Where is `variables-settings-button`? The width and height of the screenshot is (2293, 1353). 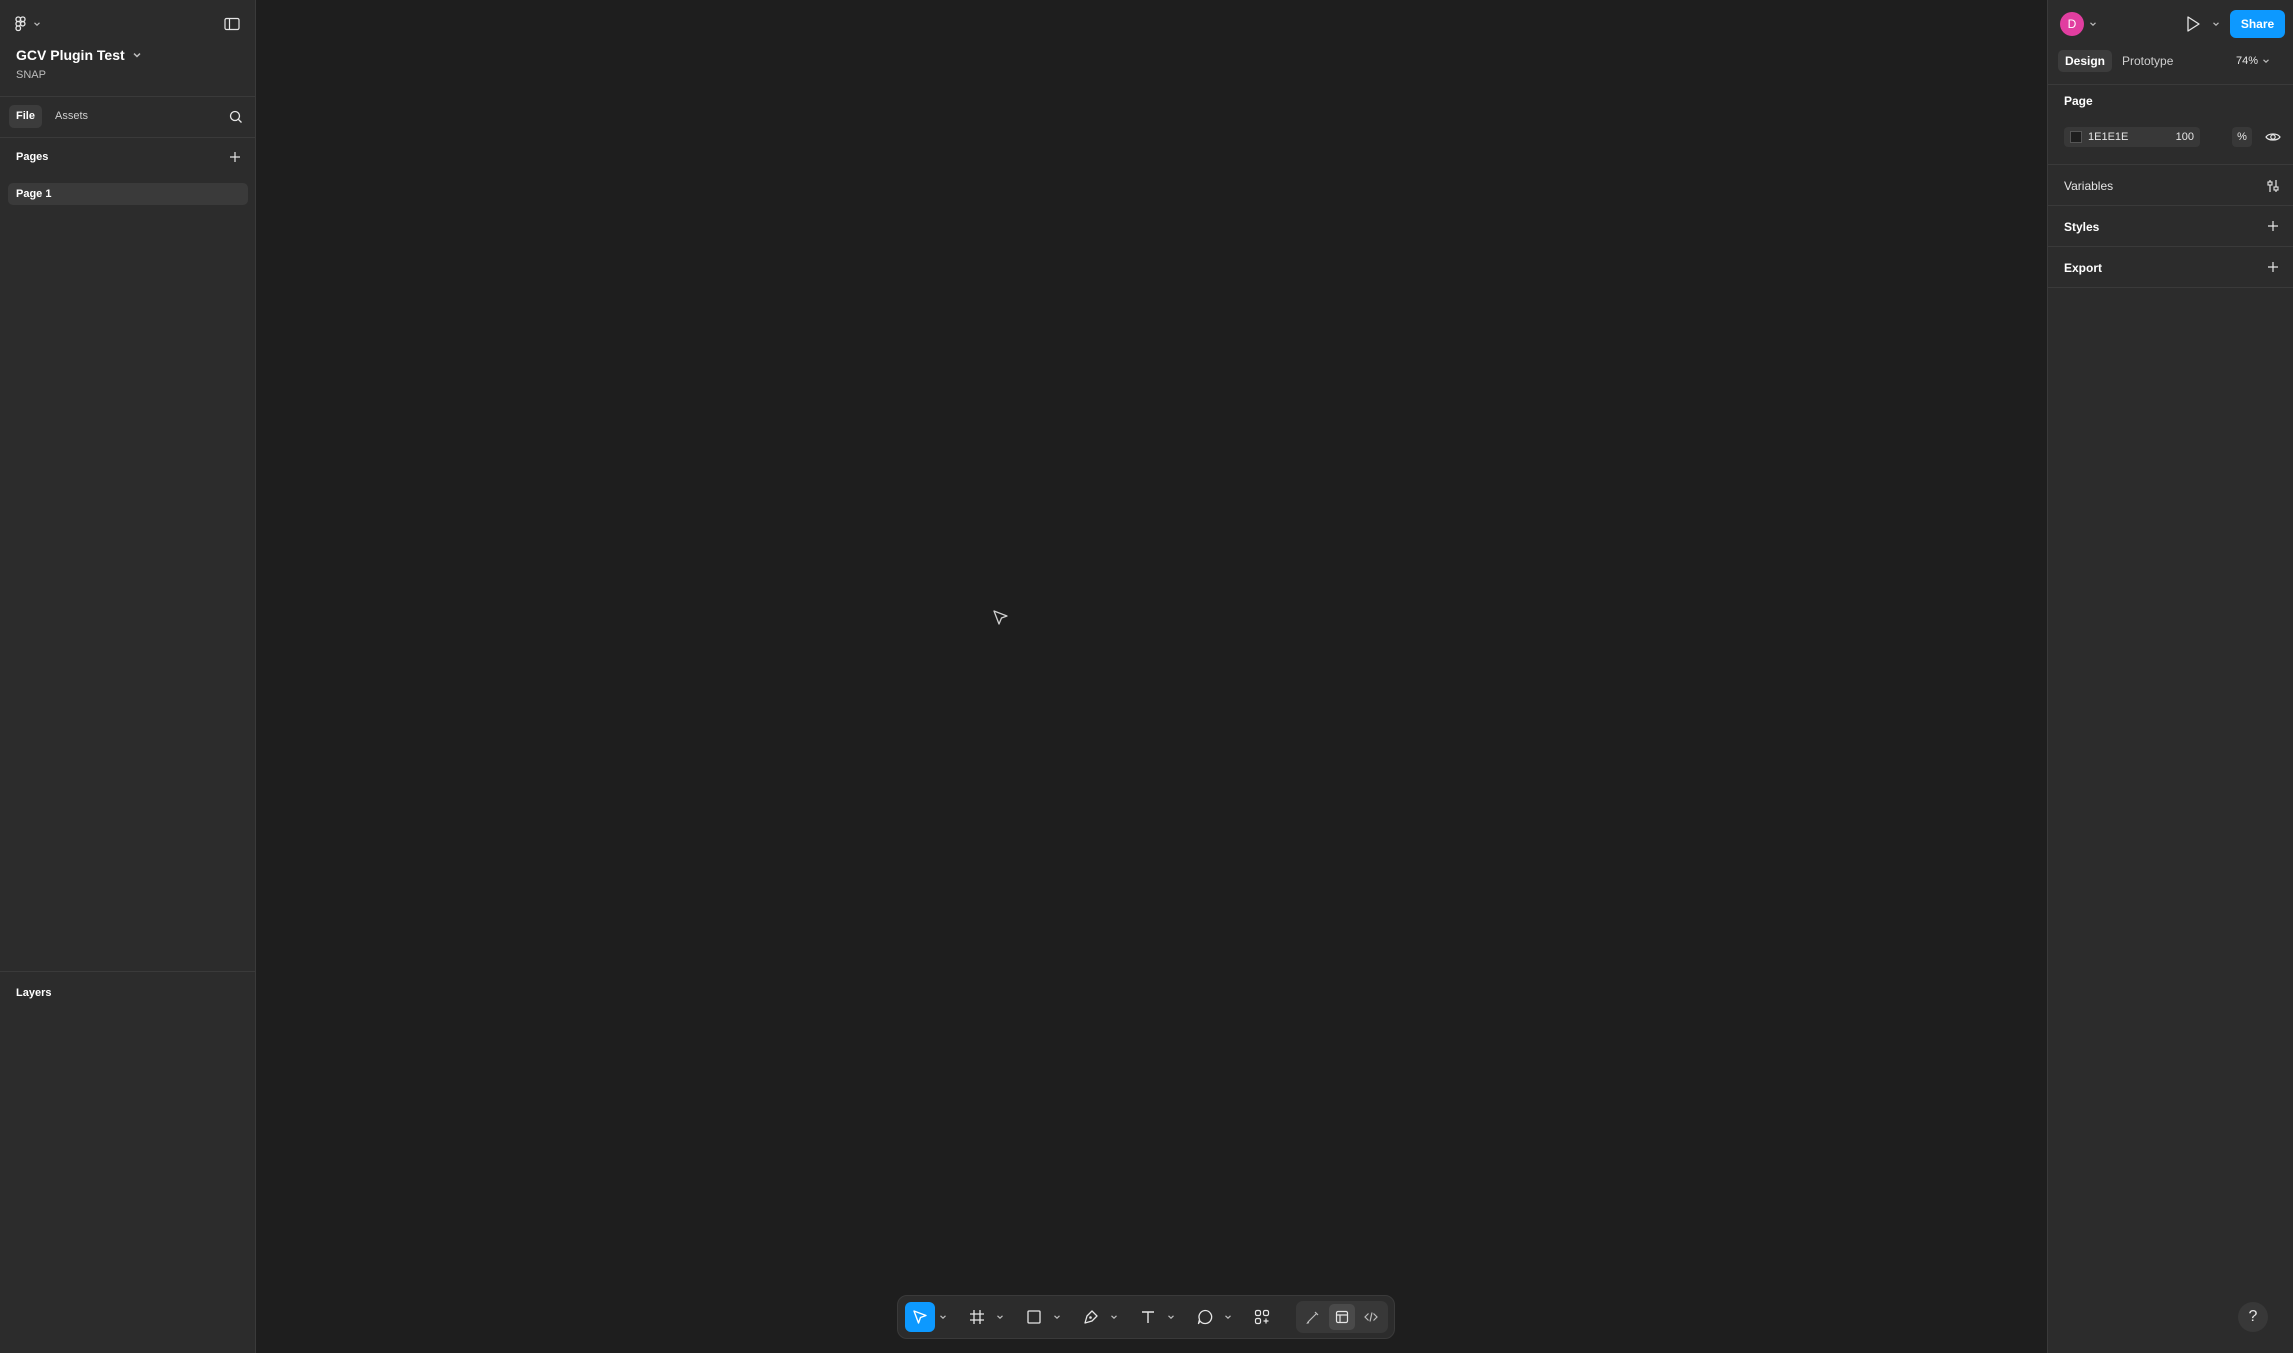 variables-settings-button is located at coordinates (2273, 186).